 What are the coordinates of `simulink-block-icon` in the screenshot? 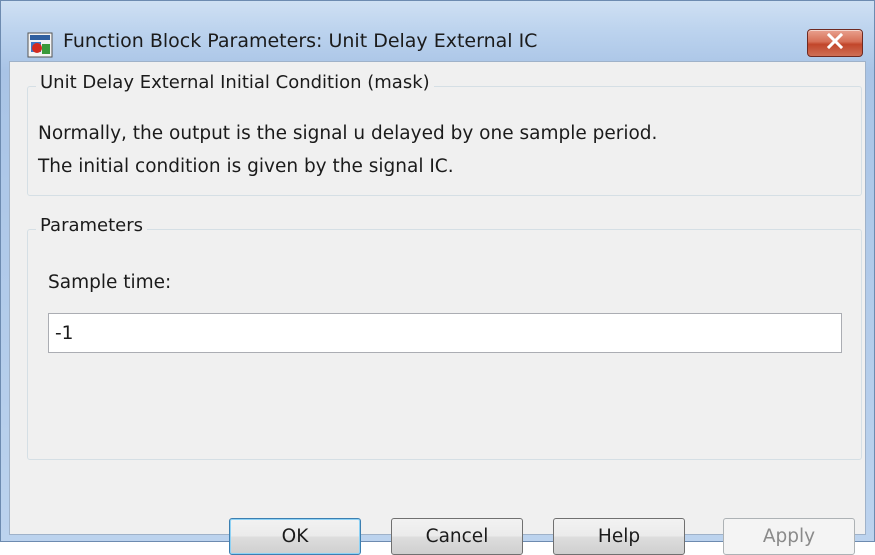 It's located at (40, 45).